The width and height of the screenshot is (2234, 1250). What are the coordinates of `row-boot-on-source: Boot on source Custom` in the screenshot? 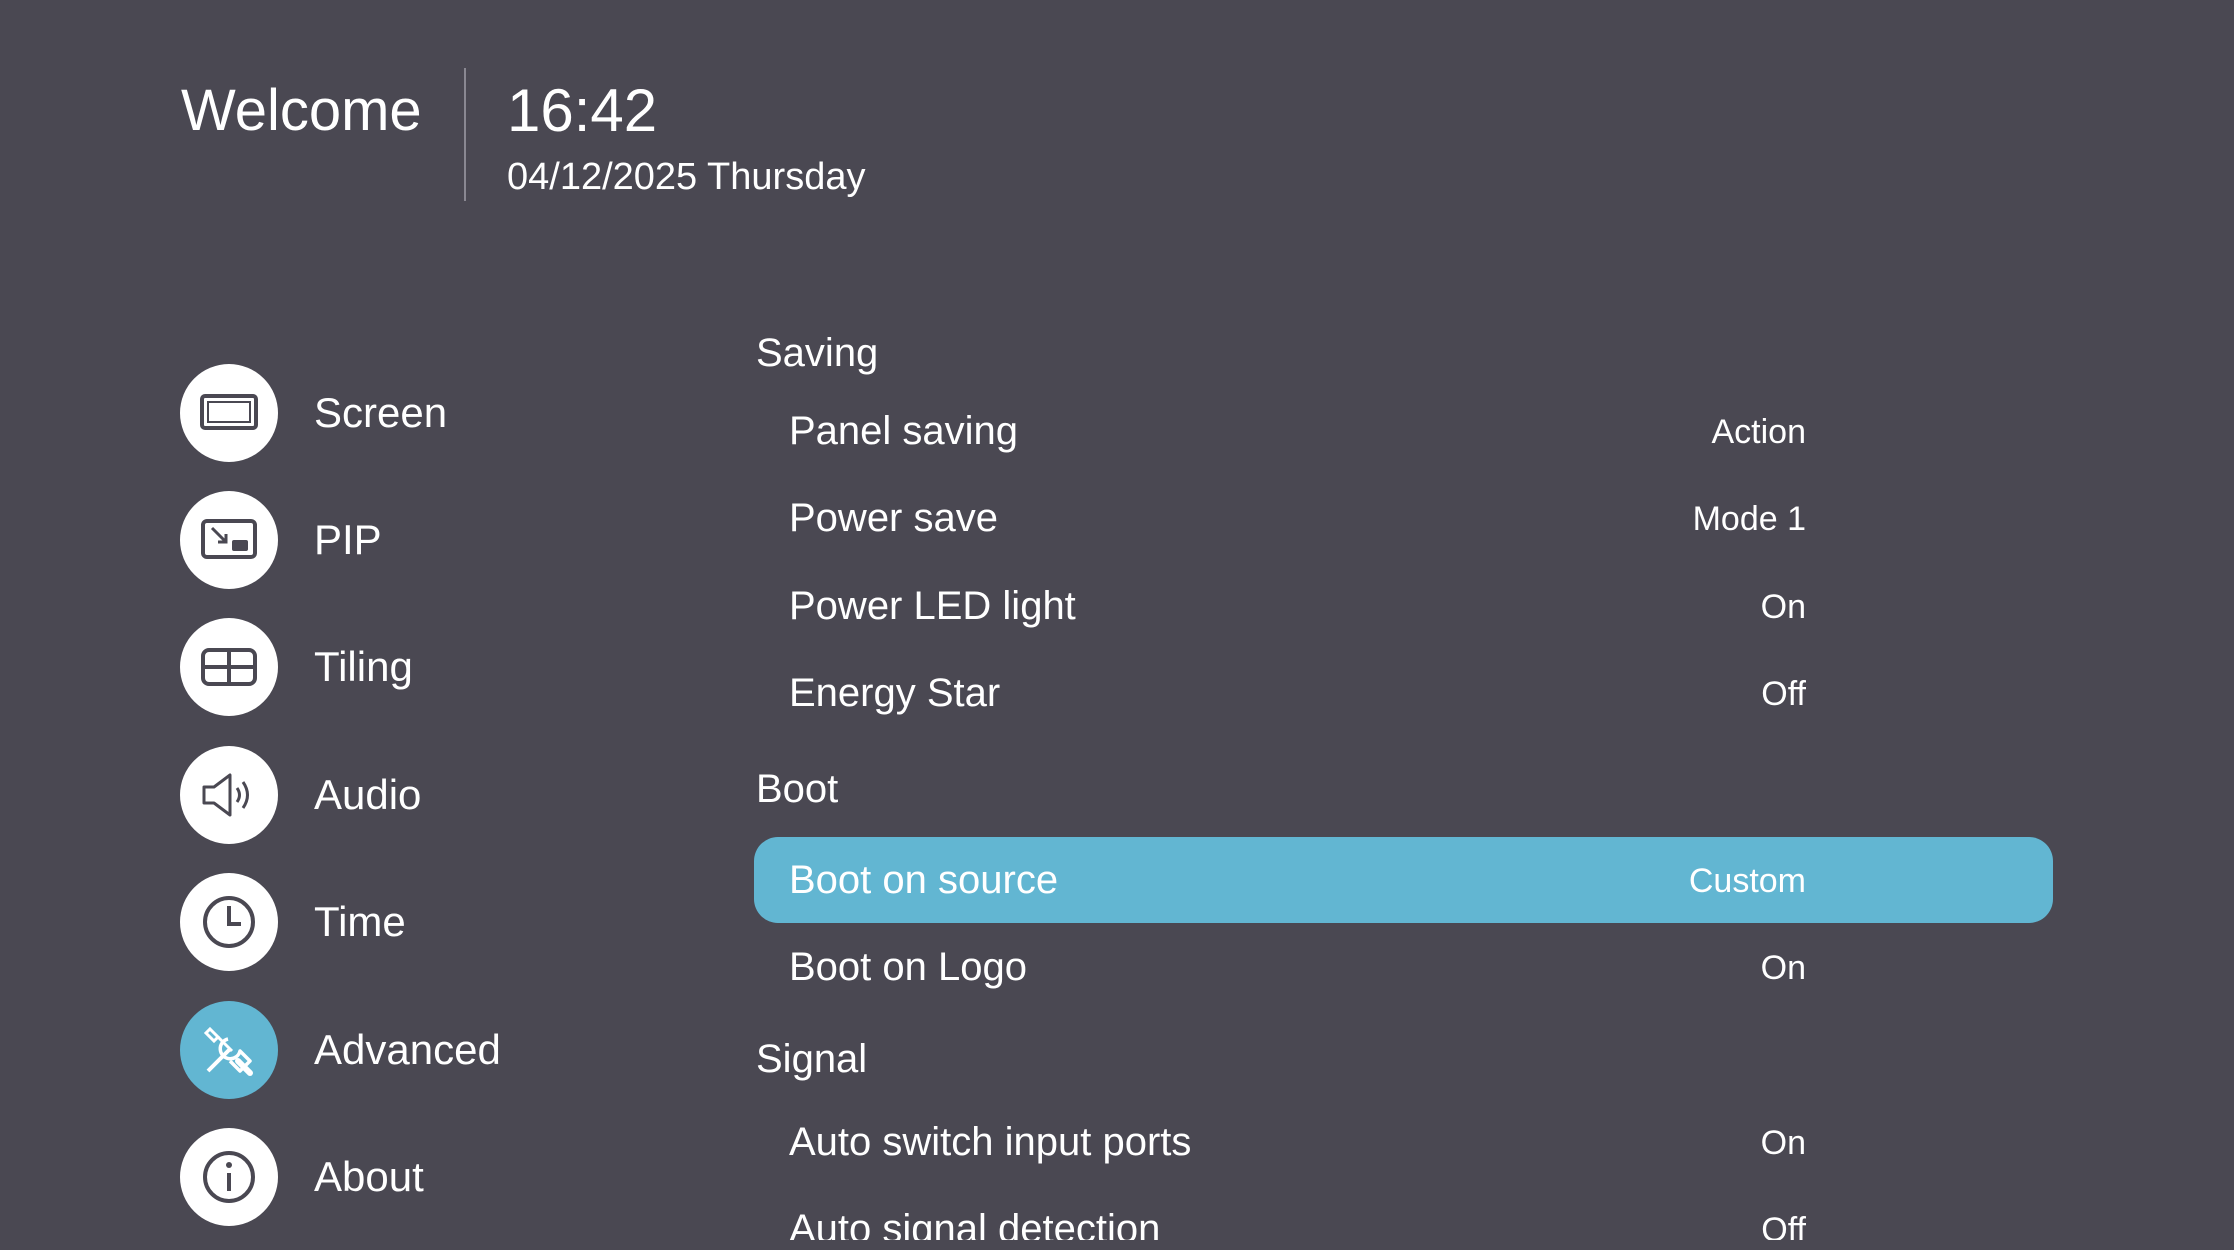 It's located at (1403, 880).